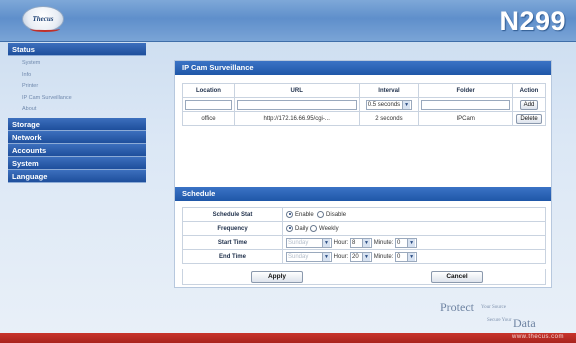 The width and height of the screenshot is (576, 343). Describe the element at coordinates (77, 137) in the screenshot. I see `sidebar-section-network: Network` at that location.